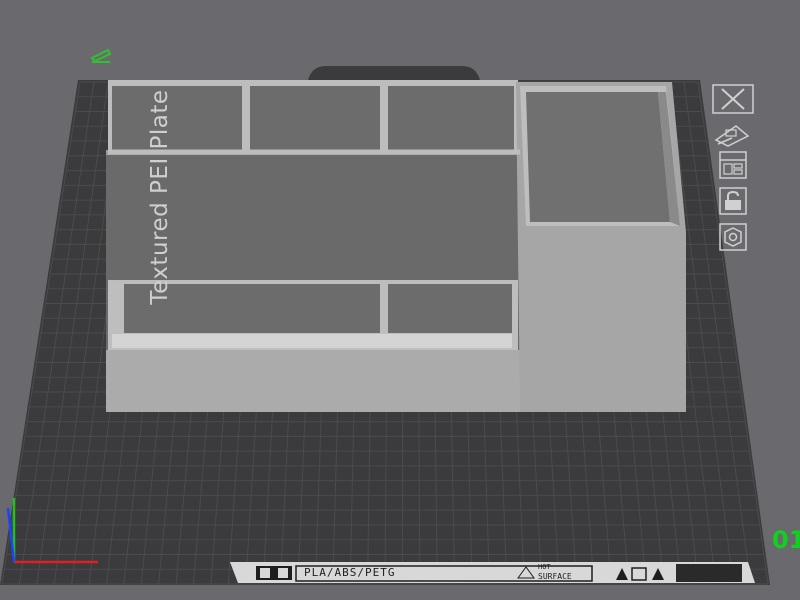 This screenshot has width=800, height=600. I want to click on gear-icon, so click(733, 237).